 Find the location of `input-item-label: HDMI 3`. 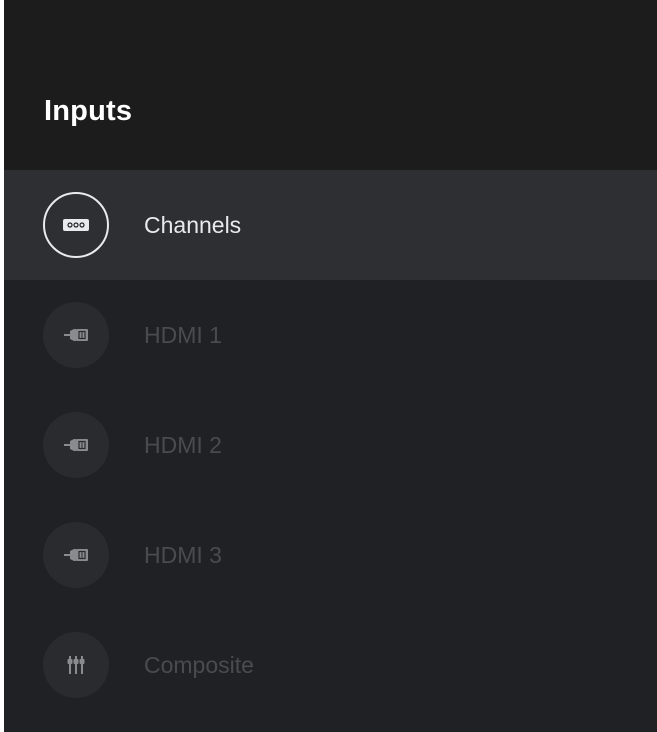

input-item-label: HDMI 3 is located at coordinates (183, 555).